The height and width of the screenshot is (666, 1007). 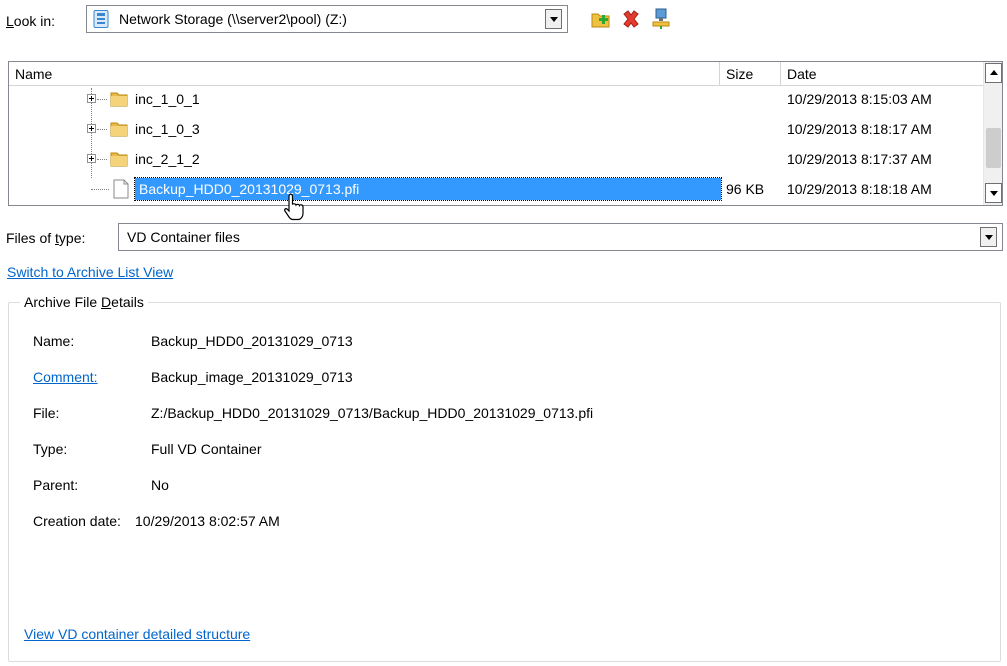 I want to click on detail-value-type: Full VD Container, so click(x=206, y=449).